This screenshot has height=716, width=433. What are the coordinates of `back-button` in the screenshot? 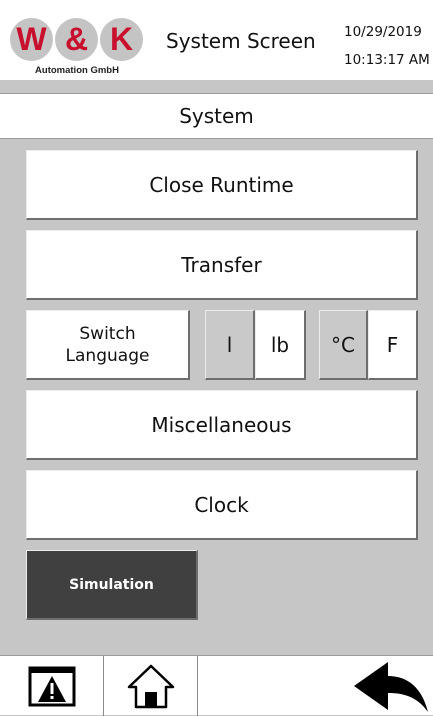 It's located at (390, 686).